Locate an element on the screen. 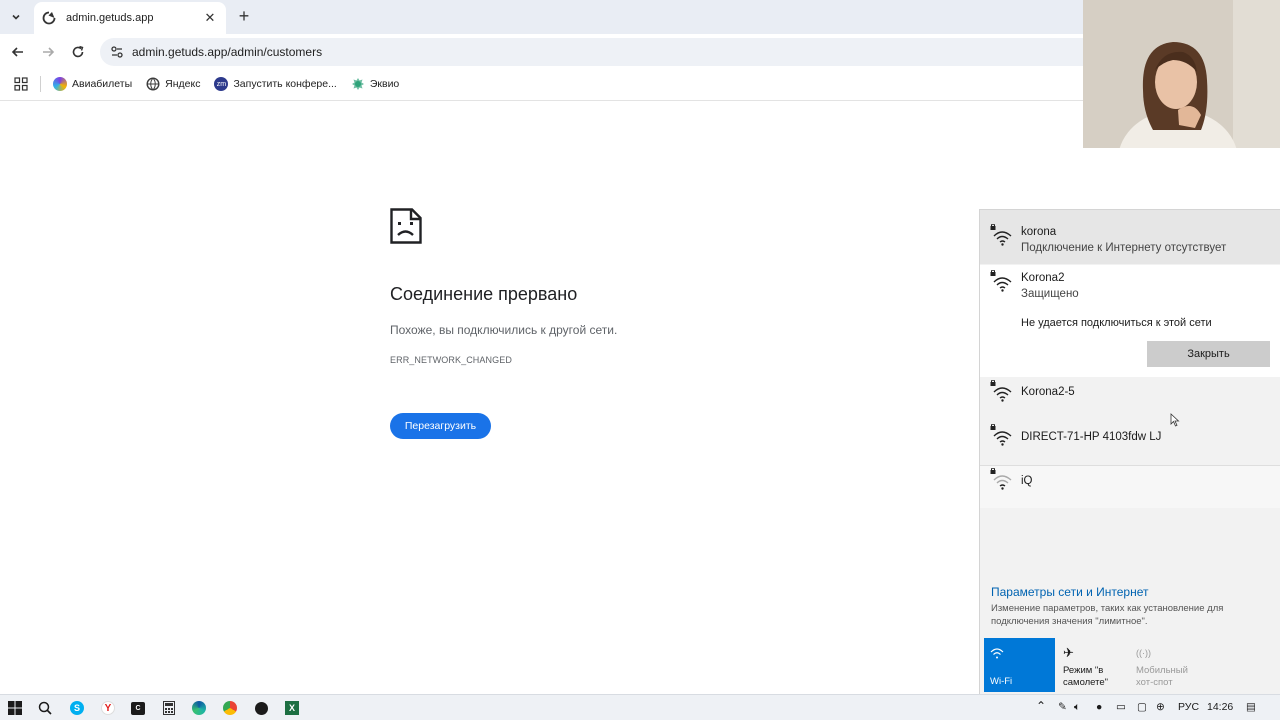  app-taskbar-button is located at coordinates (261, 708).